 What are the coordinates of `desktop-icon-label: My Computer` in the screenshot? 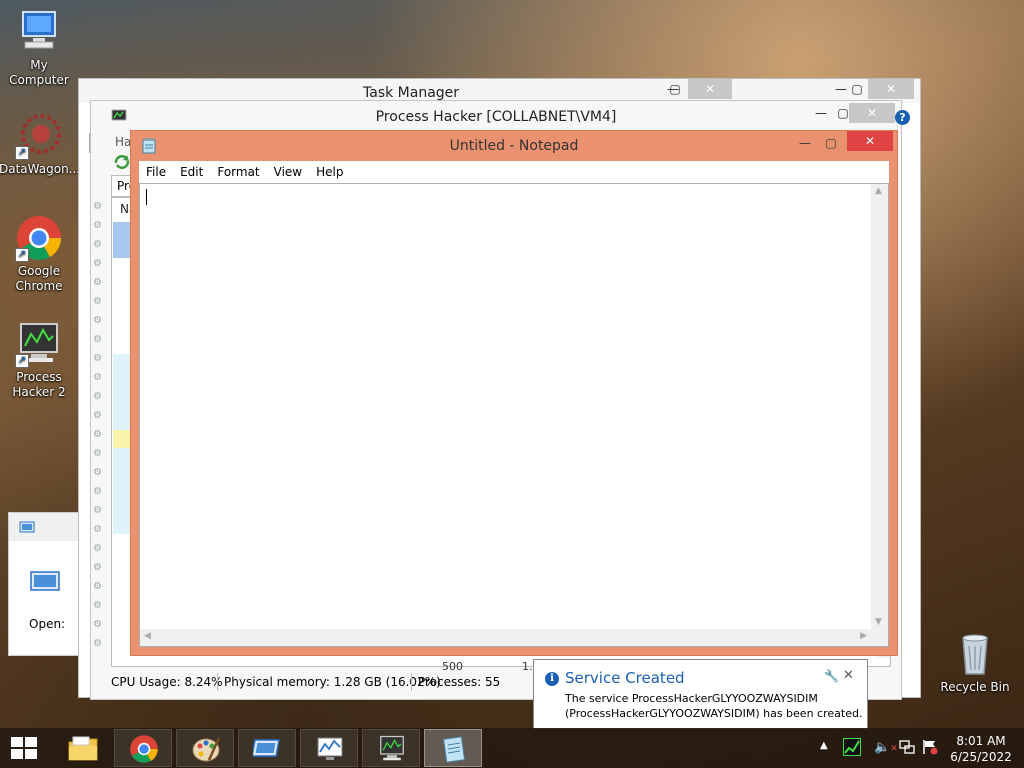 It's located at (39, 72).